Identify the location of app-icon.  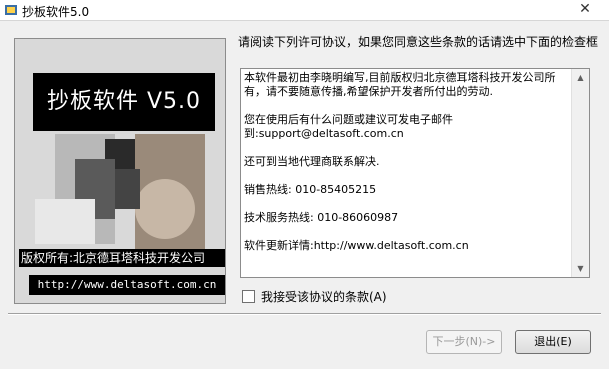
(11, 10).